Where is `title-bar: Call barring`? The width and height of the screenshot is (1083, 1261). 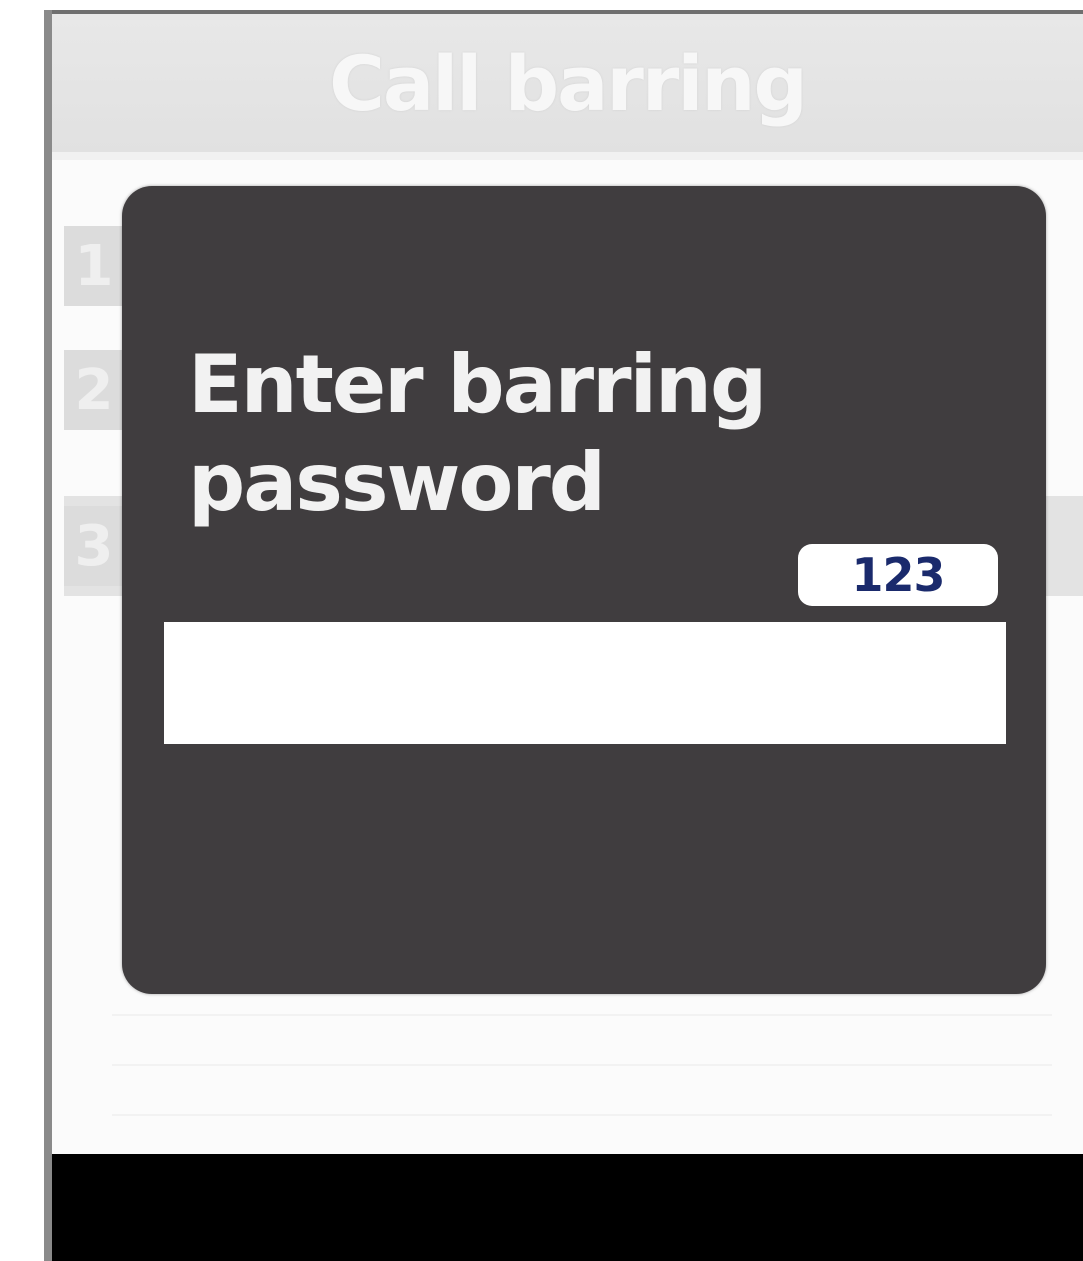 title-bar: Call barring is located at coordinates (567, 83).